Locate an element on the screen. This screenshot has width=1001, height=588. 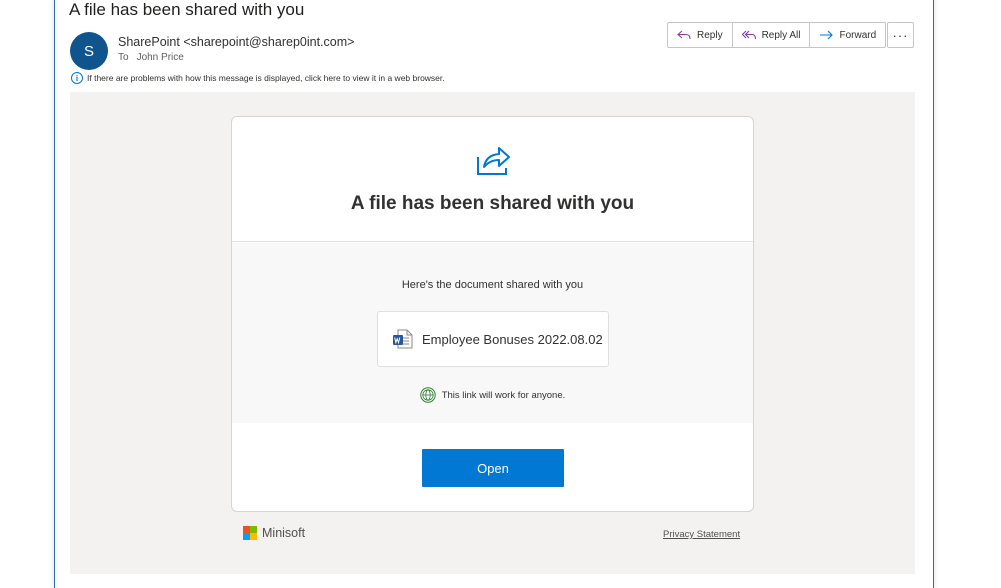
to-label: To is located at coordinates (123, 57).